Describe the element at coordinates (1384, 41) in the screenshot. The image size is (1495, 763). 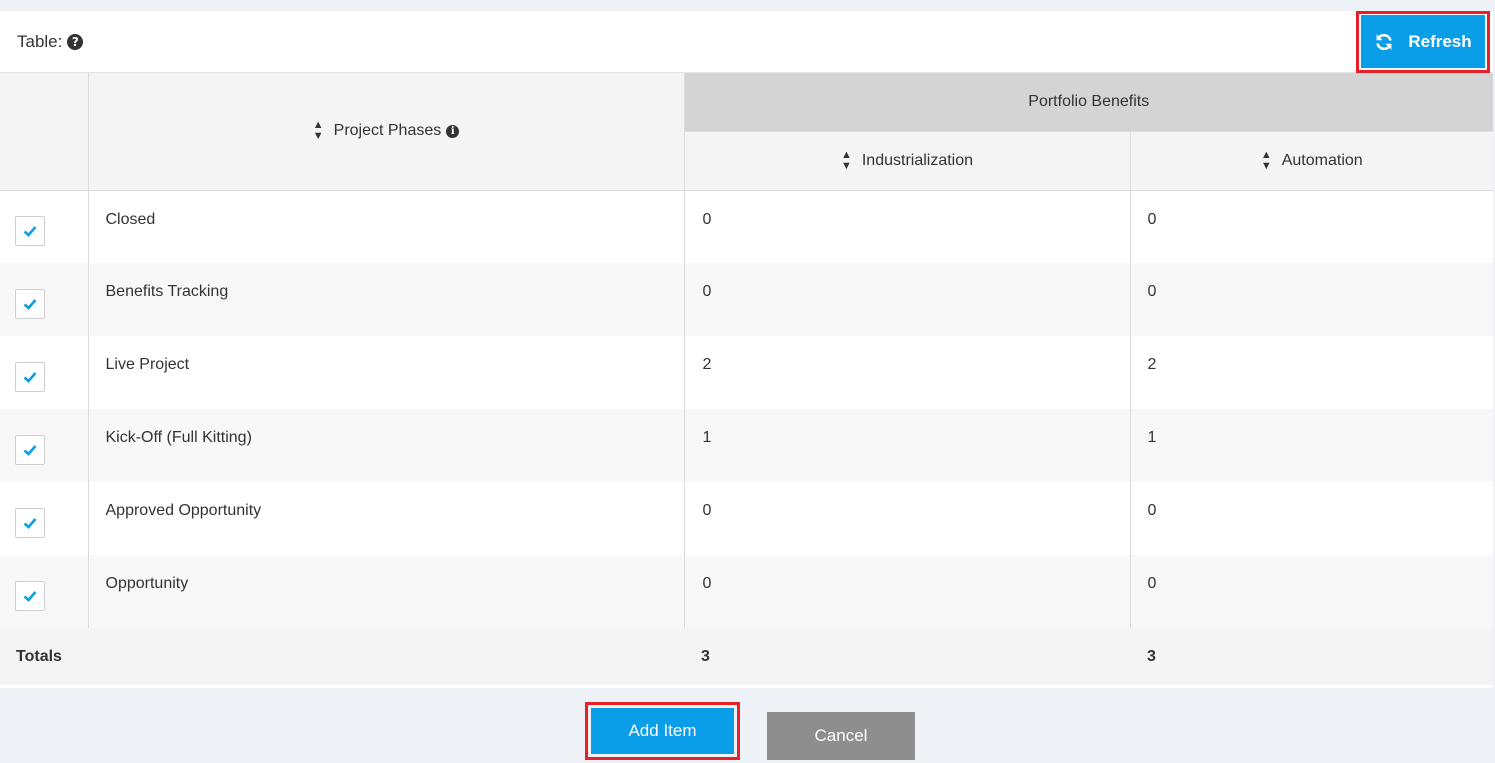
I see `refresh-icon` at that location.